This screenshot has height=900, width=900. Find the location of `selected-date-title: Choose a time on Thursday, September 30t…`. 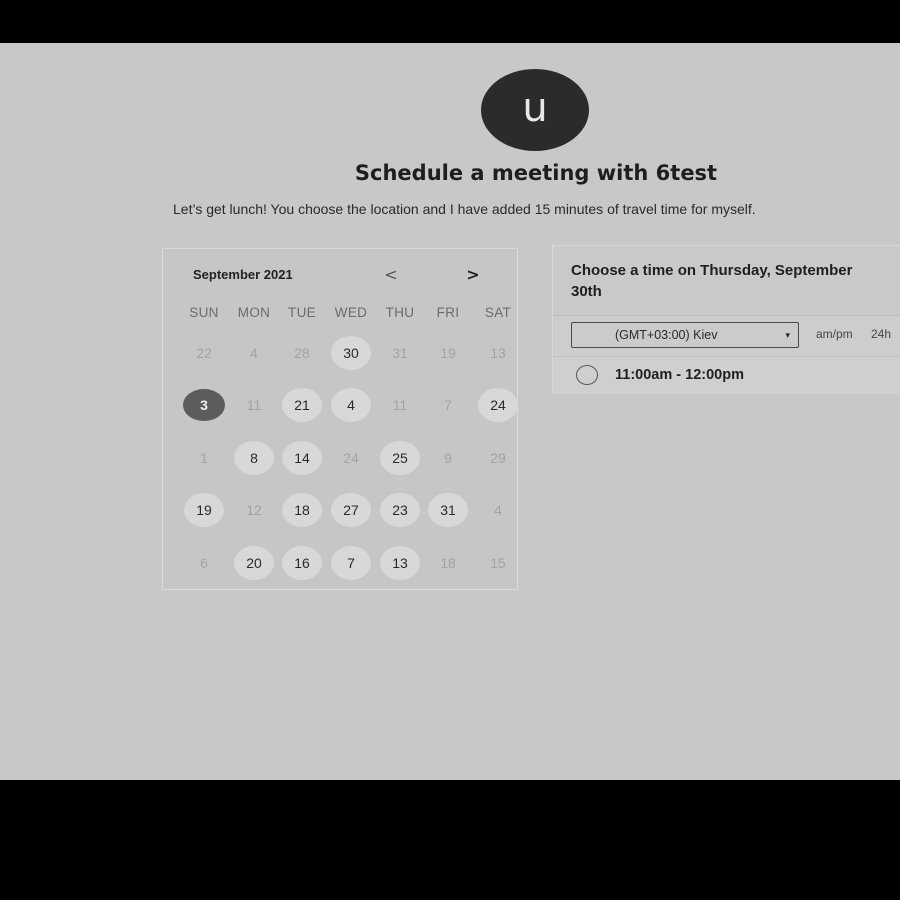

selected-date-title: Choose a time on Thursday, September 30t… is located at coordinates (712, 281).